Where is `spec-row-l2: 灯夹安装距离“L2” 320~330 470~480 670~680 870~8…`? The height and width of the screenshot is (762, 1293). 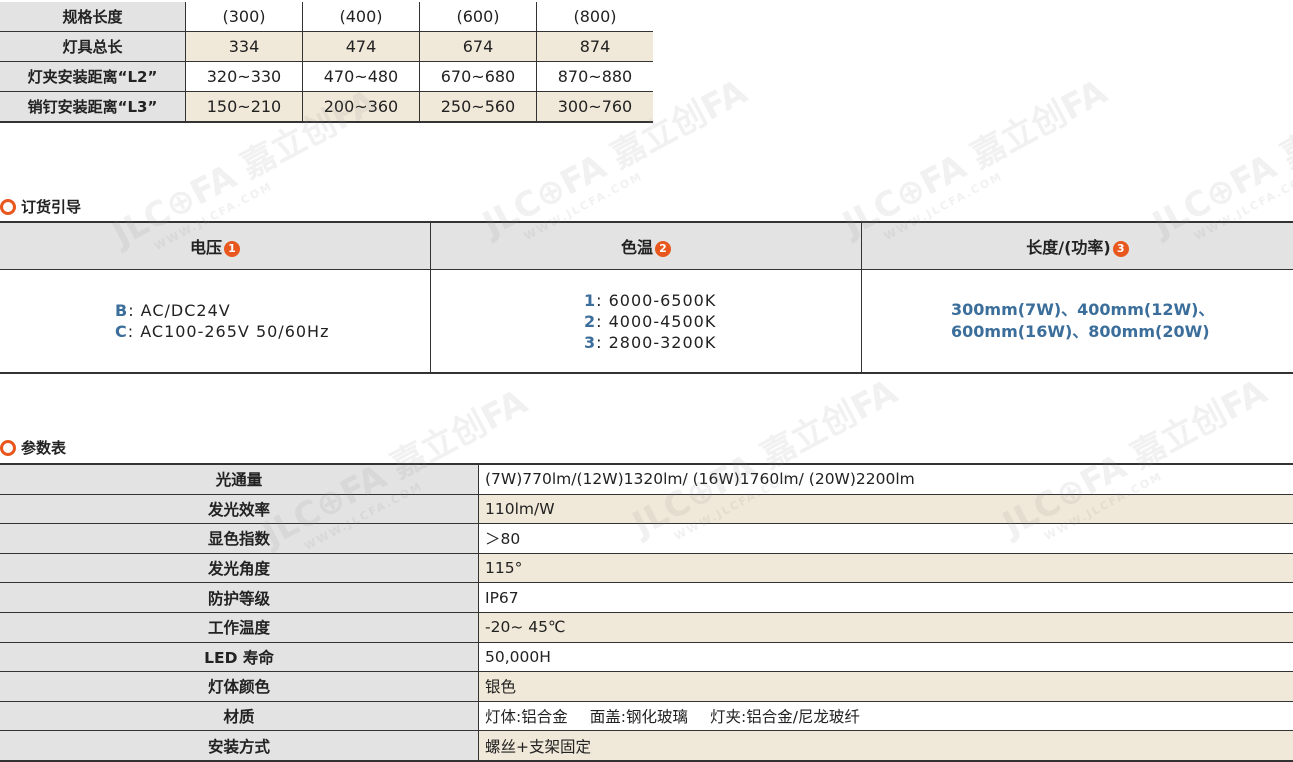 spec-row-l2: 灯夹安装距离“L2” 320~330 470~480 670~680 870~8… is located at coordinates (326, 77).